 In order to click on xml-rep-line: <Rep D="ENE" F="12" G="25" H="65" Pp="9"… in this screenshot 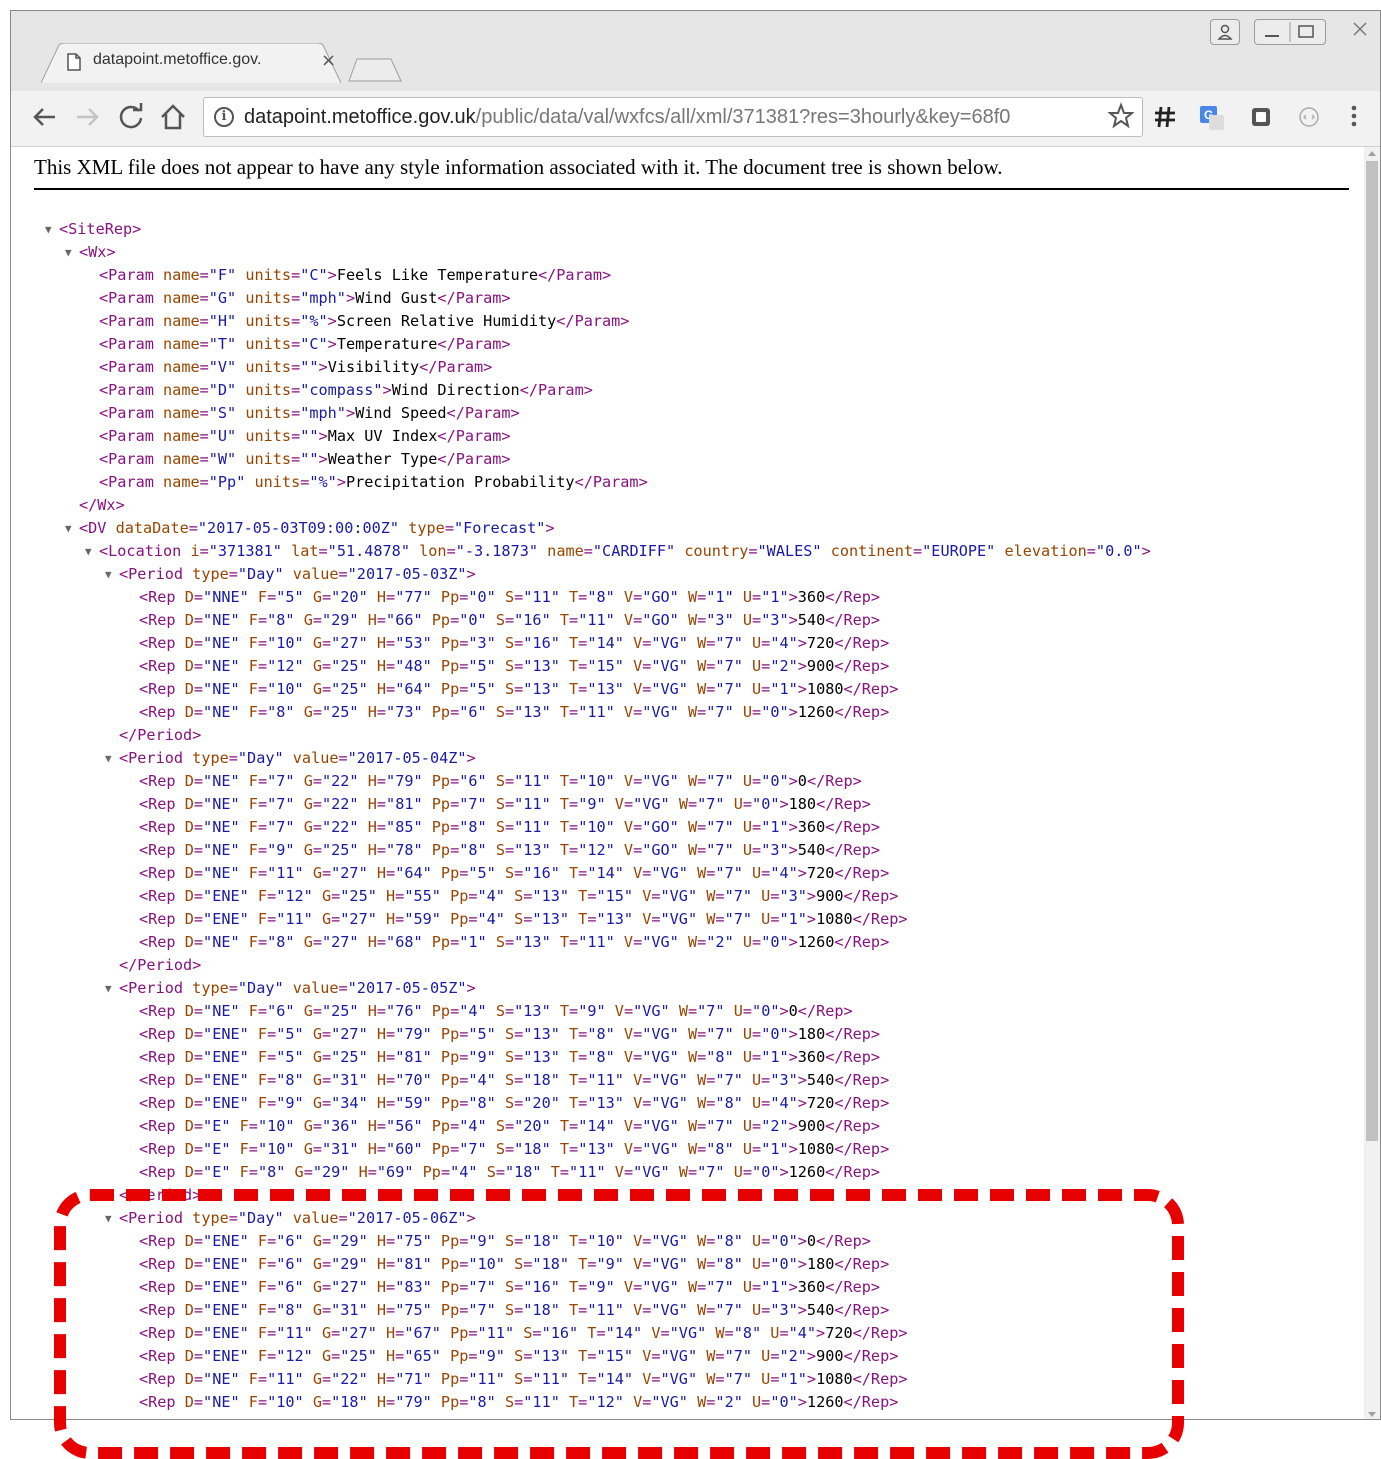, I will do `click(519, 1356)`.